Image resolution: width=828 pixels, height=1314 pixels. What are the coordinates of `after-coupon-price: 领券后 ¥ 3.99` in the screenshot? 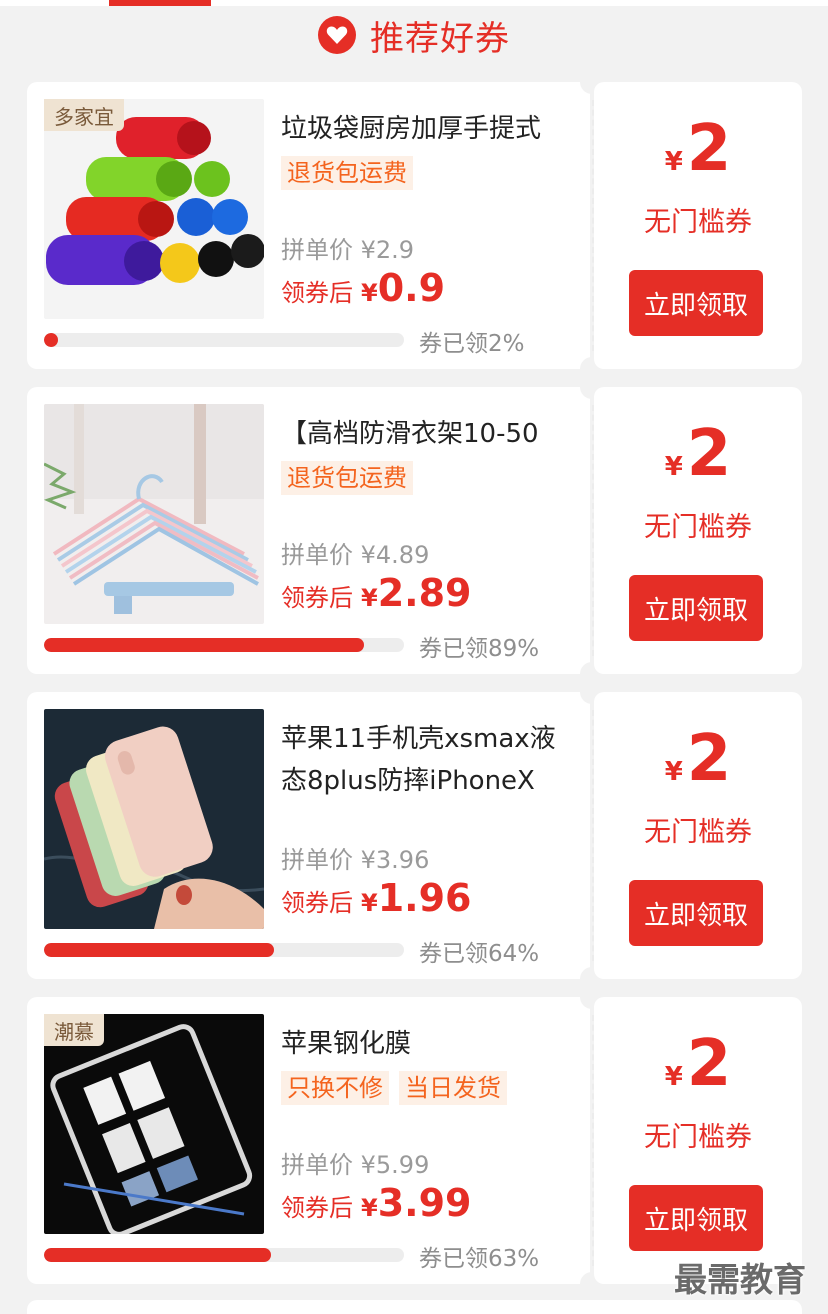 It's located at (376, 1205).